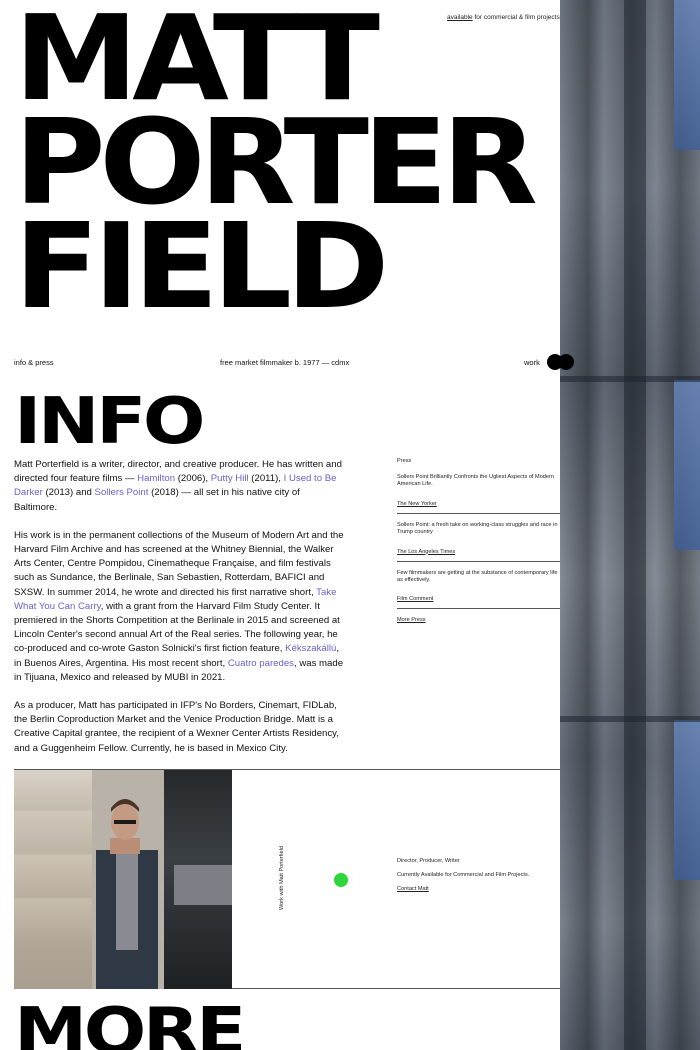 The height and width of the screenshot is (1050, 700). Describe the element at coordinates (404, 461) in the screenshot. I see `press-heading: Press` at that location.